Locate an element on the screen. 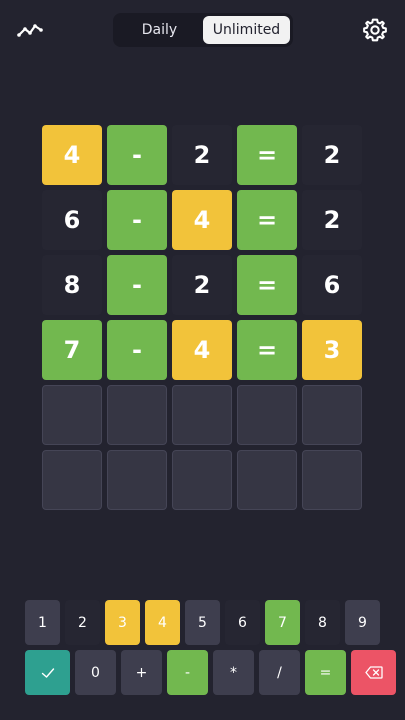  stats-button is located at coordinates (30, 29).